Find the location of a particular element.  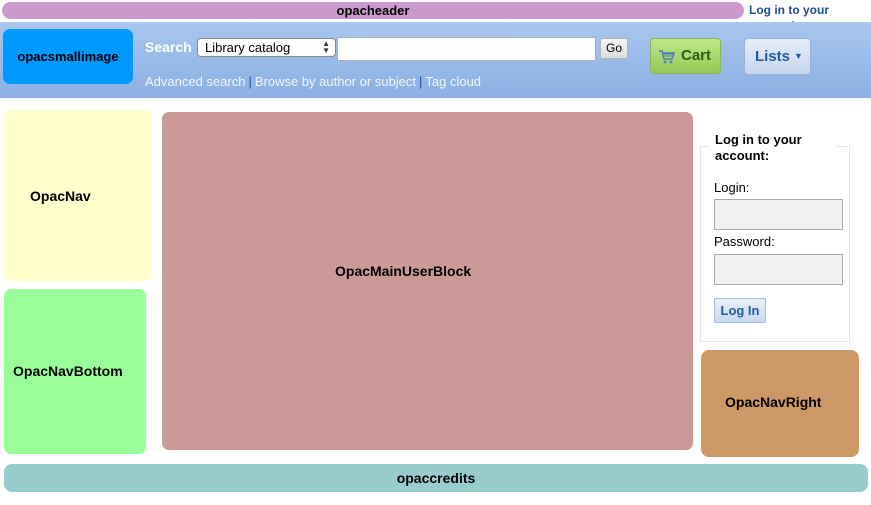

tag-cloud-link: Tag cloud is located at coordinates (453, 81).